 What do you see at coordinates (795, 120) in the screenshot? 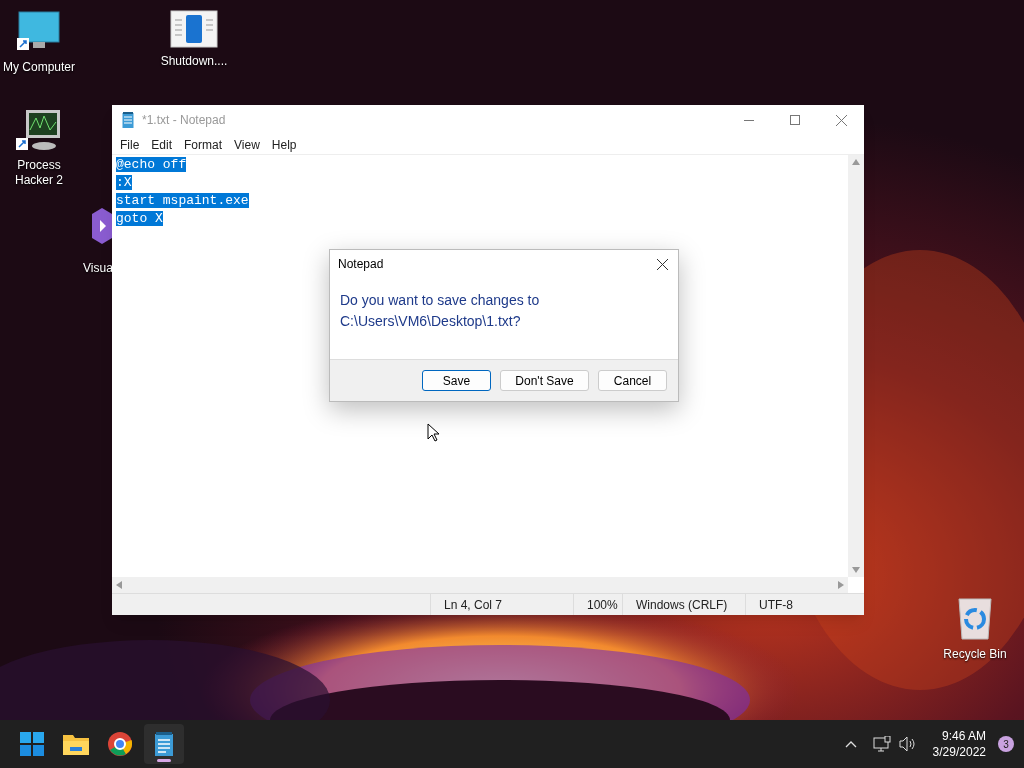
I see `maximize-icon` at bounding box center [795, 120].